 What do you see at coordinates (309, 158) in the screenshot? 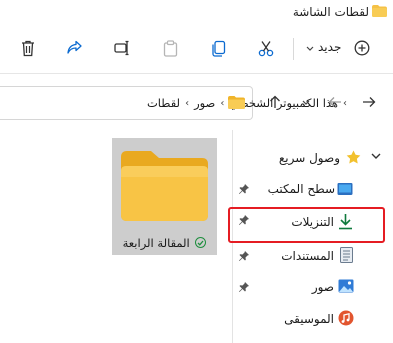
I see `nav-quick-access: وصول سريع` at bounding box center [309, 158].